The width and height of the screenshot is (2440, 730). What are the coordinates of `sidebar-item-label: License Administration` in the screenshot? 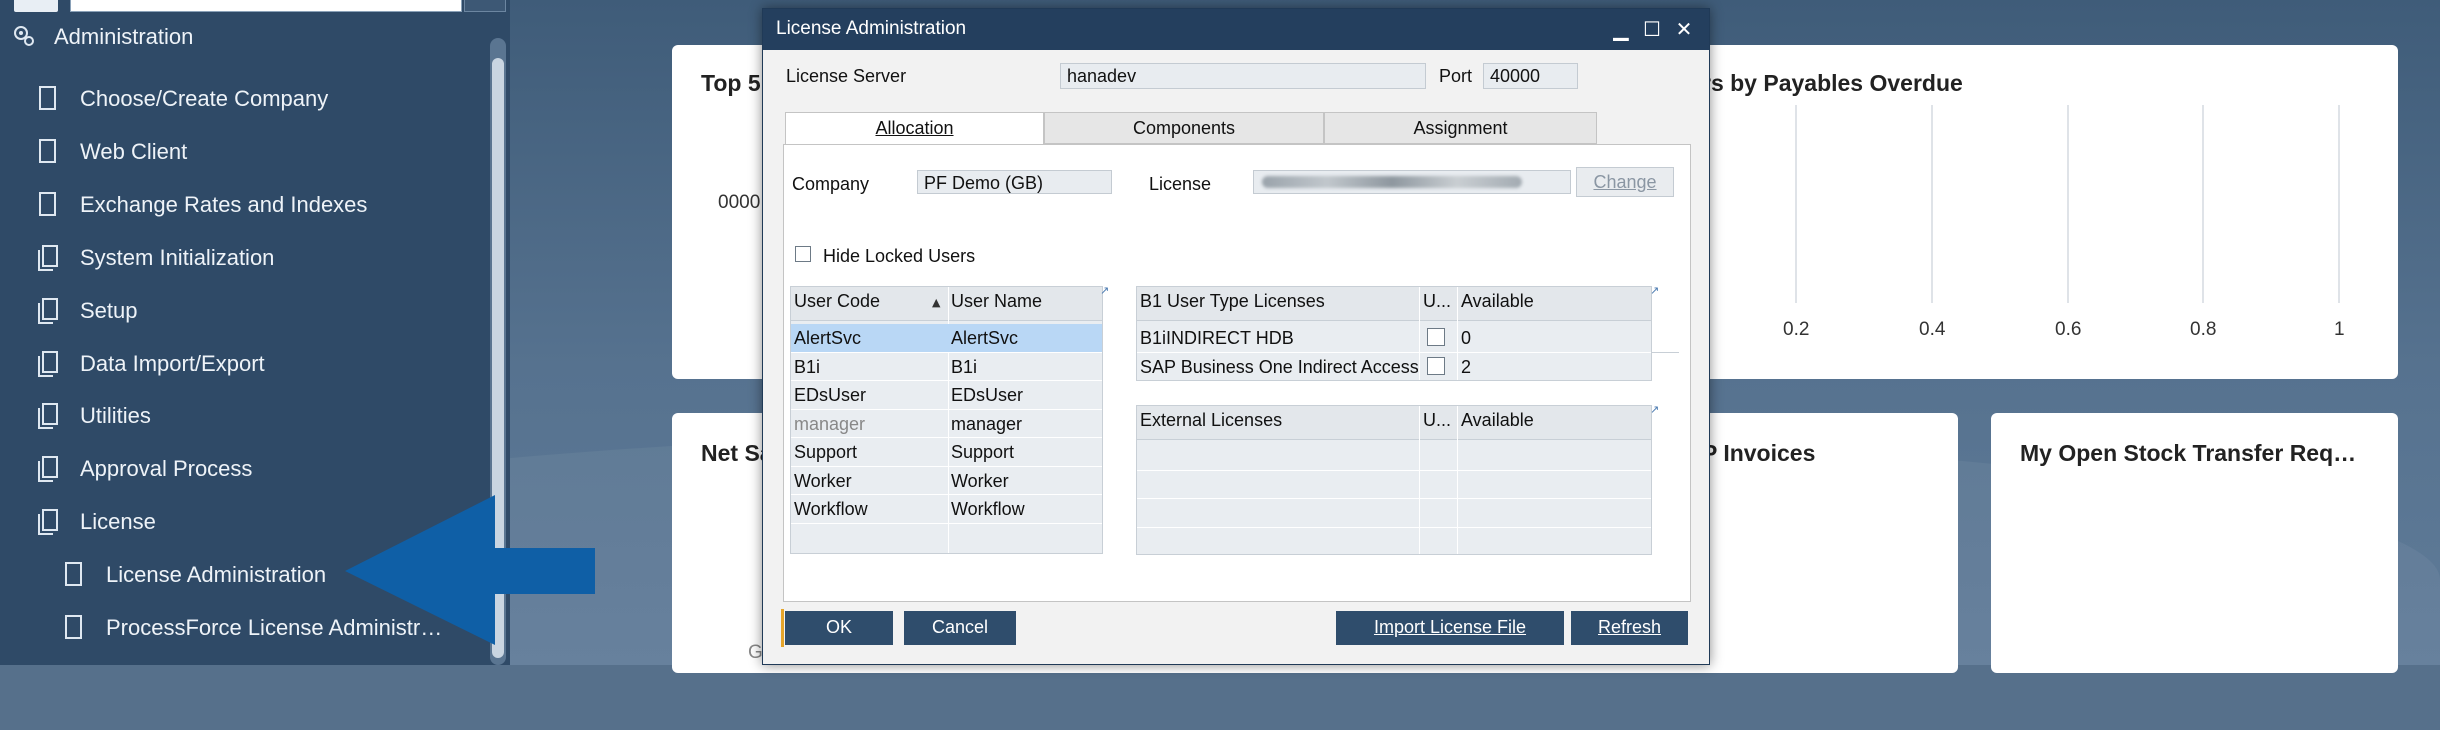 It's located at (216, 574).